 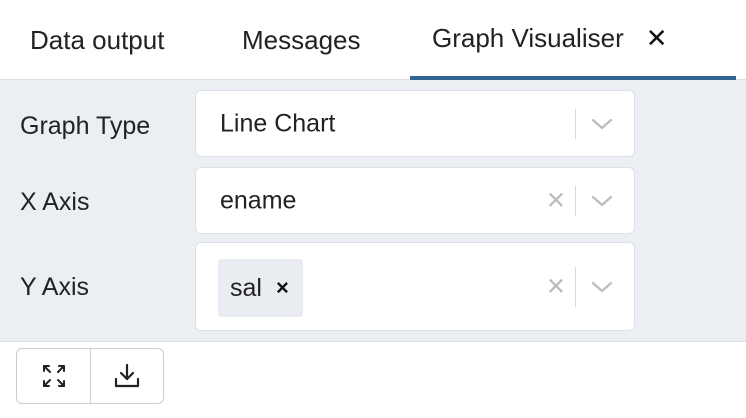 I want to click on download-icon, so click(x=127, y=375).